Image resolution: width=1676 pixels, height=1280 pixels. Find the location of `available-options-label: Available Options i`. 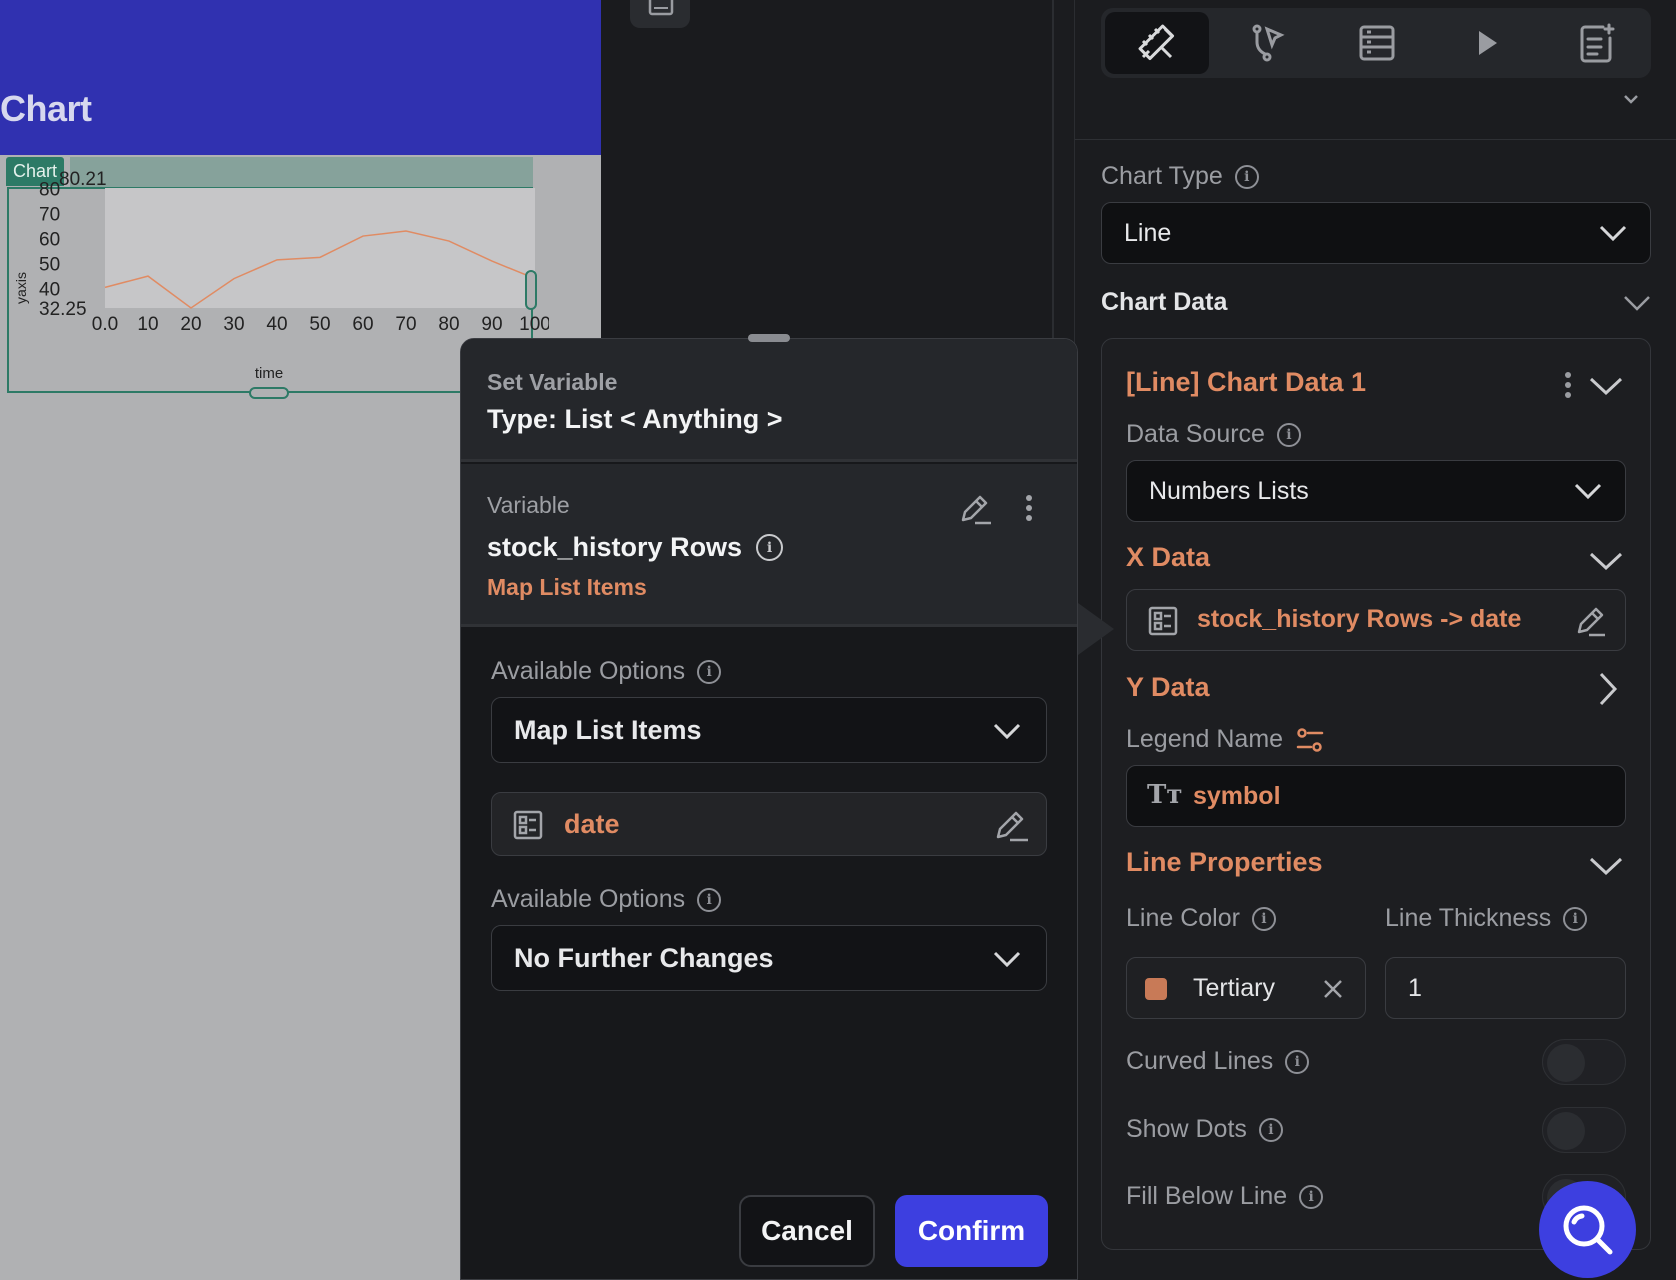

available-options-label: Available Options i is located at coordinates (606, 671).